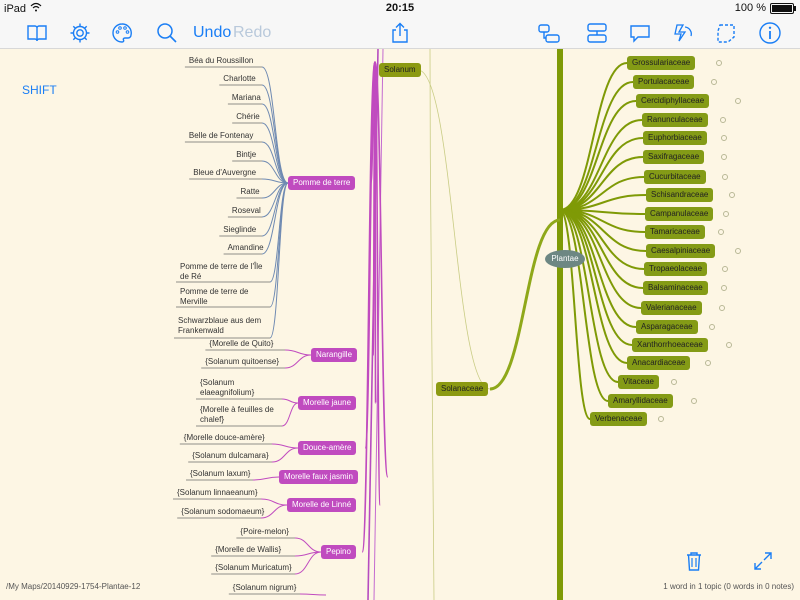  What do you see at coordinates (224, 438) in the screenshot?
I see `species-synonym: {Morelle douce-amère}` at bounding box center [224, 438].